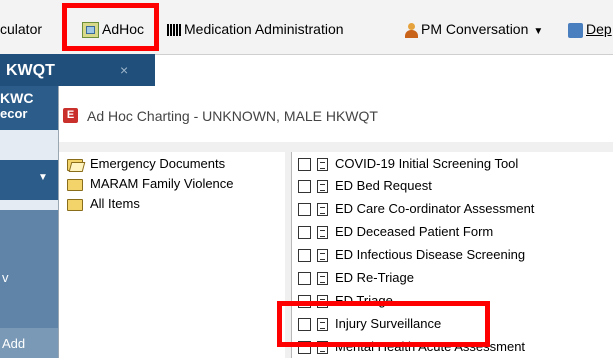  I want to click on patient-banner-sub: ecor, so click(14, 113).